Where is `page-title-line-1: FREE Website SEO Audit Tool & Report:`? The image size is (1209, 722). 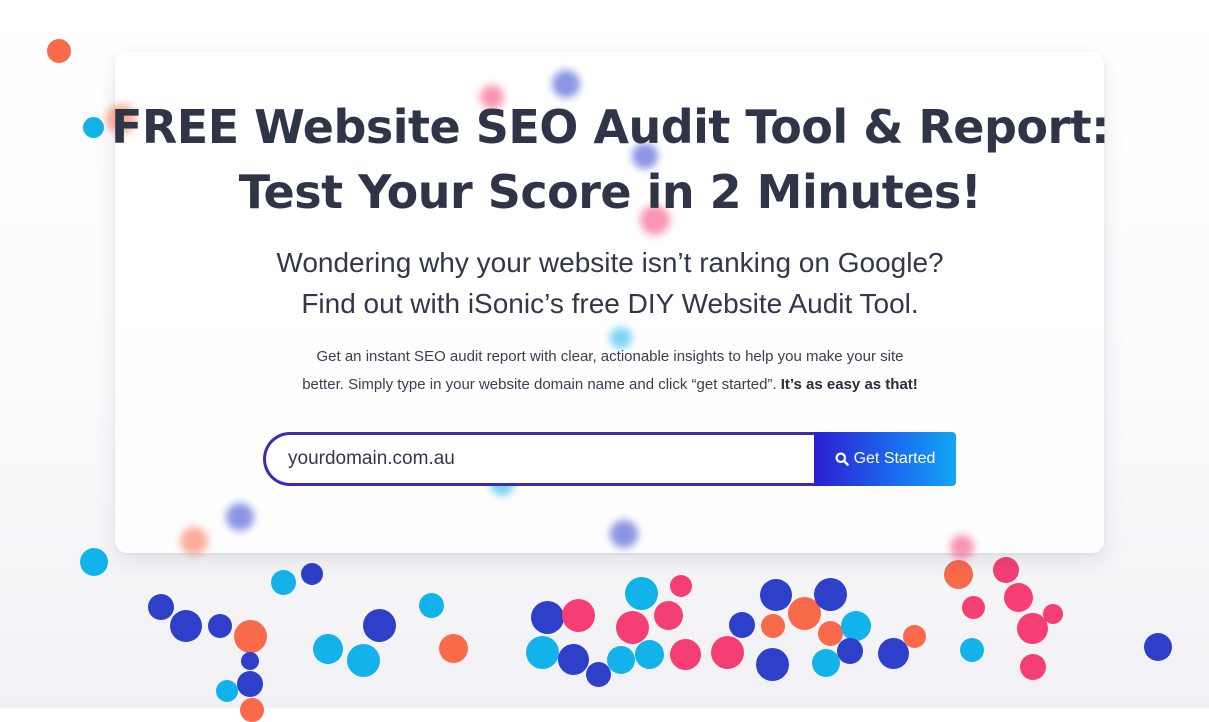 page-title-line-1: FREE Website SEO Audit Tool & Report: is located at coordinates (610, 127).